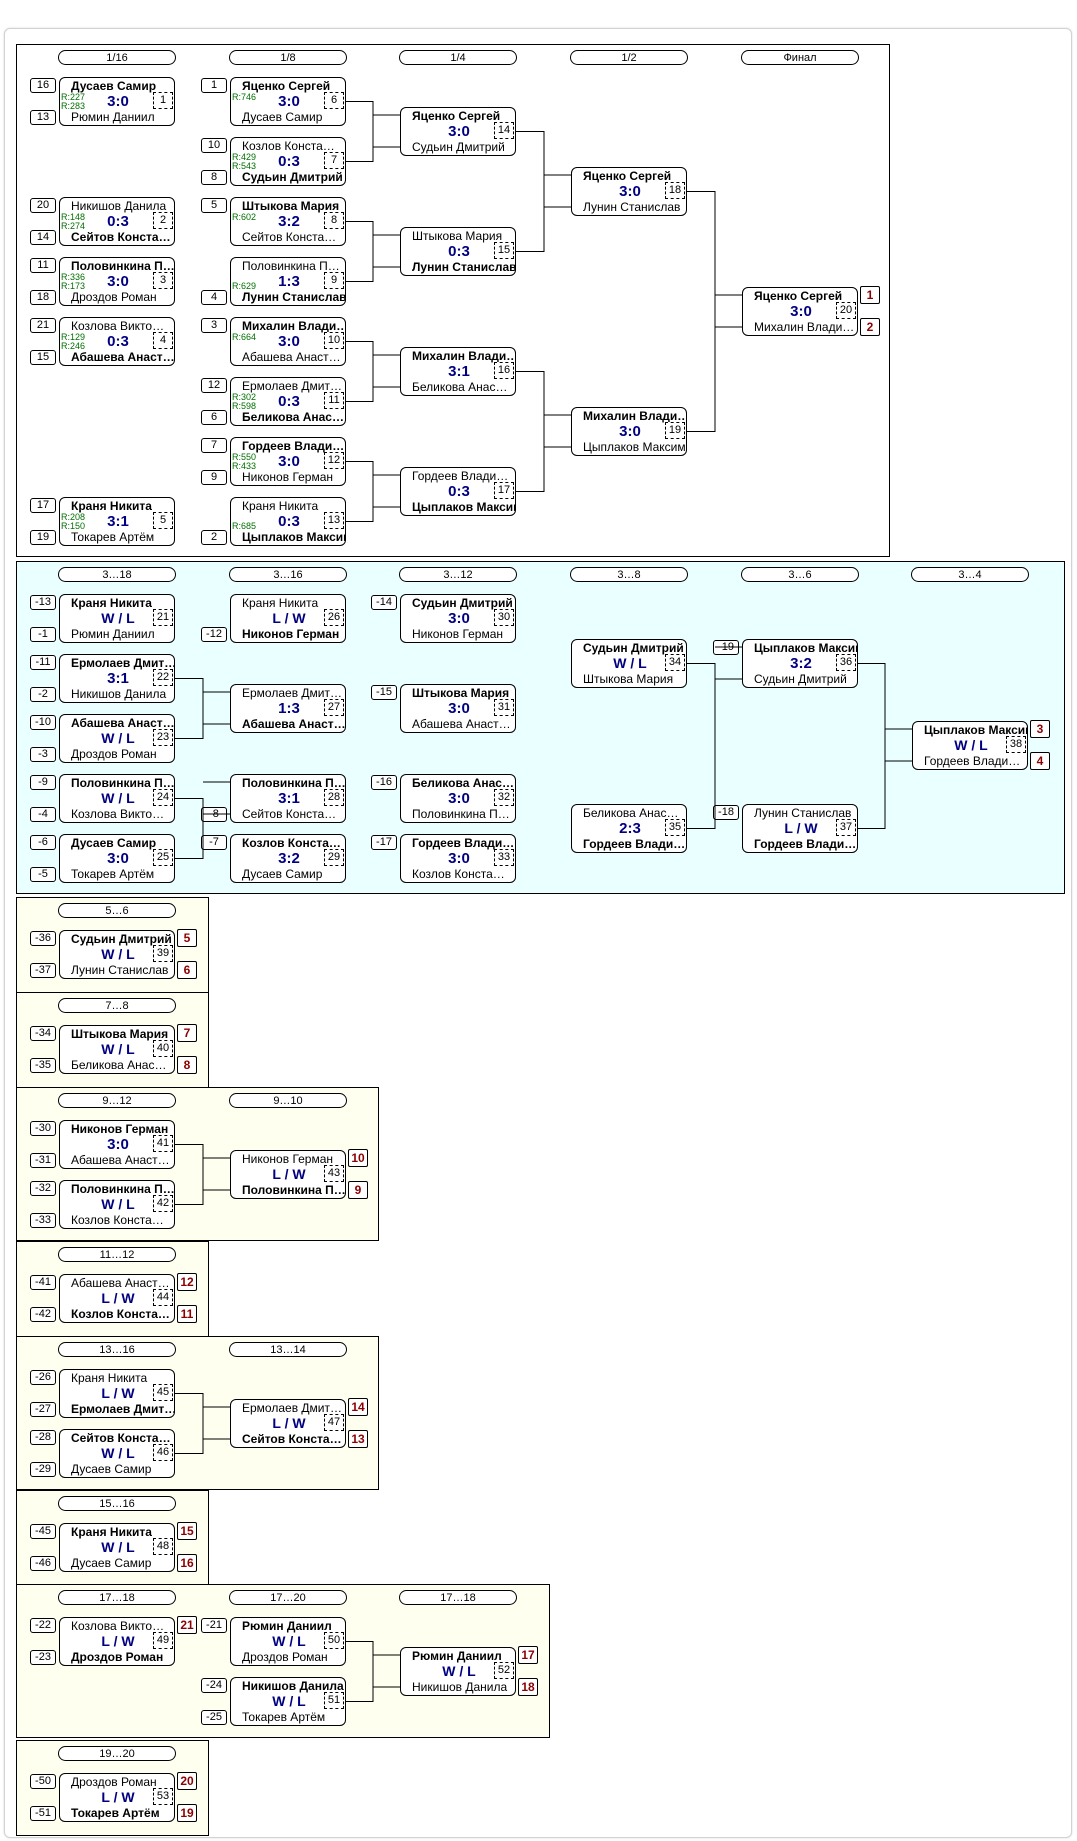 This screenshot has width=1077, height=1841. Describe the element at coordinates (334, 1422) in the screenshot. I see `match-number: 47` at that location.